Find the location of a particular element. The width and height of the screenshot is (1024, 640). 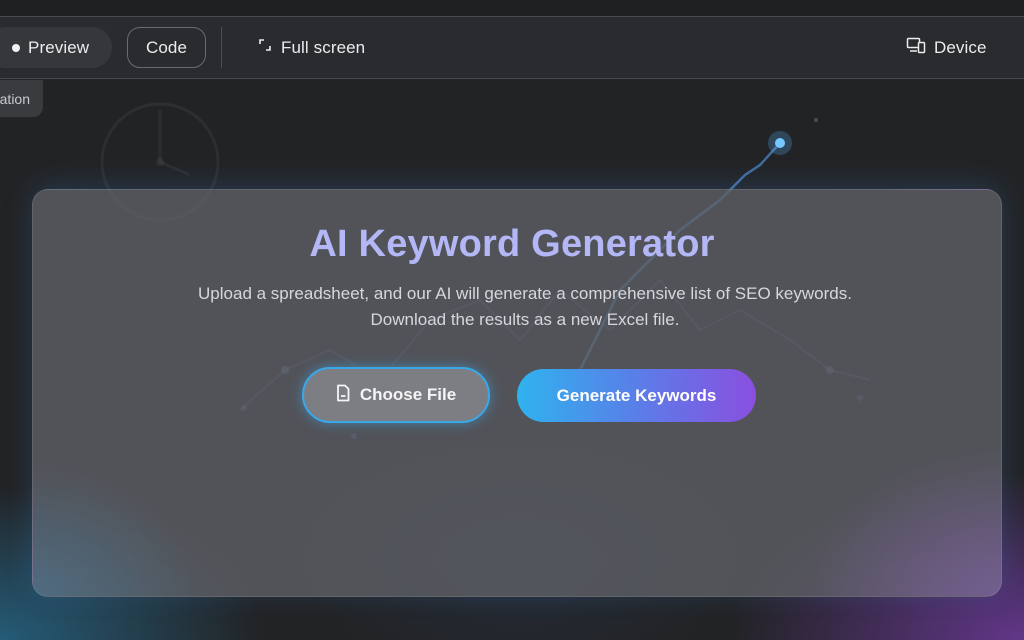

page-title: AI Keyword Generator is located at coordinates (512, 244).